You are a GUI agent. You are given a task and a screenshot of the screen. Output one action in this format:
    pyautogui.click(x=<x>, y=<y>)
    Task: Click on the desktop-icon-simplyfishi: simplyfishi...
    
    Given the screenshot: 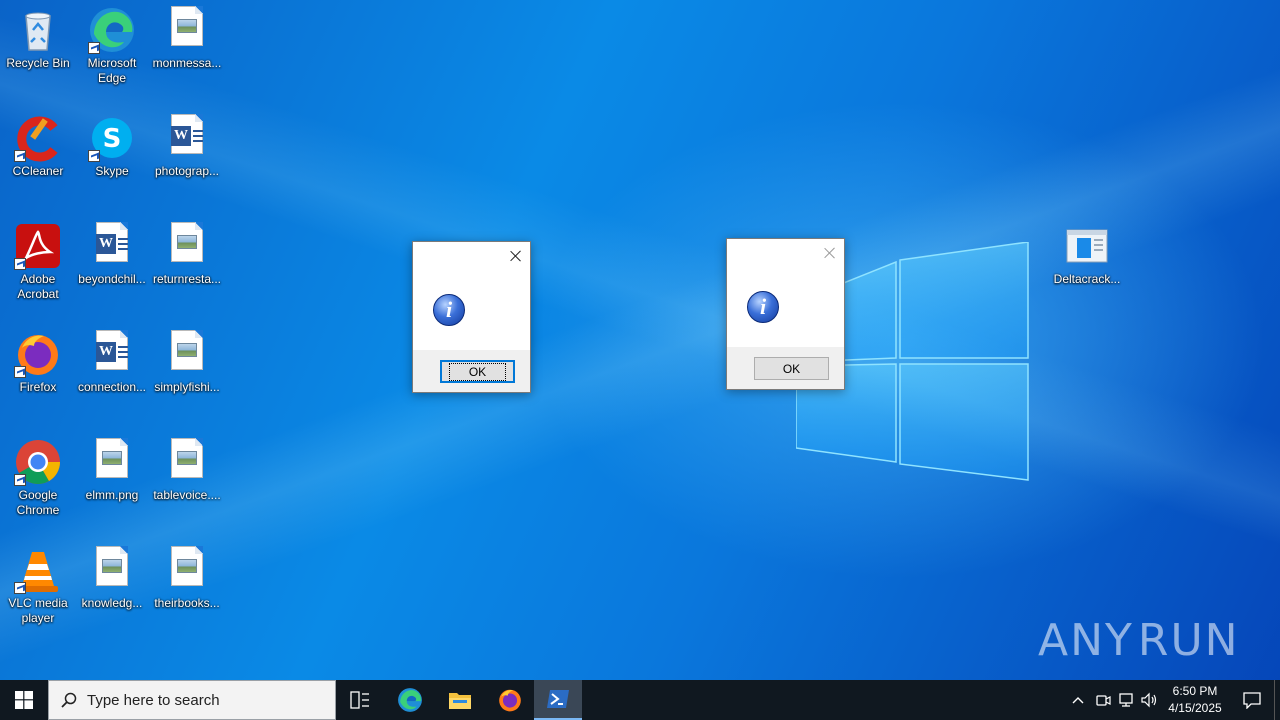 What is the action you would take?
    pyautogui.click(x=187, y=362)
    